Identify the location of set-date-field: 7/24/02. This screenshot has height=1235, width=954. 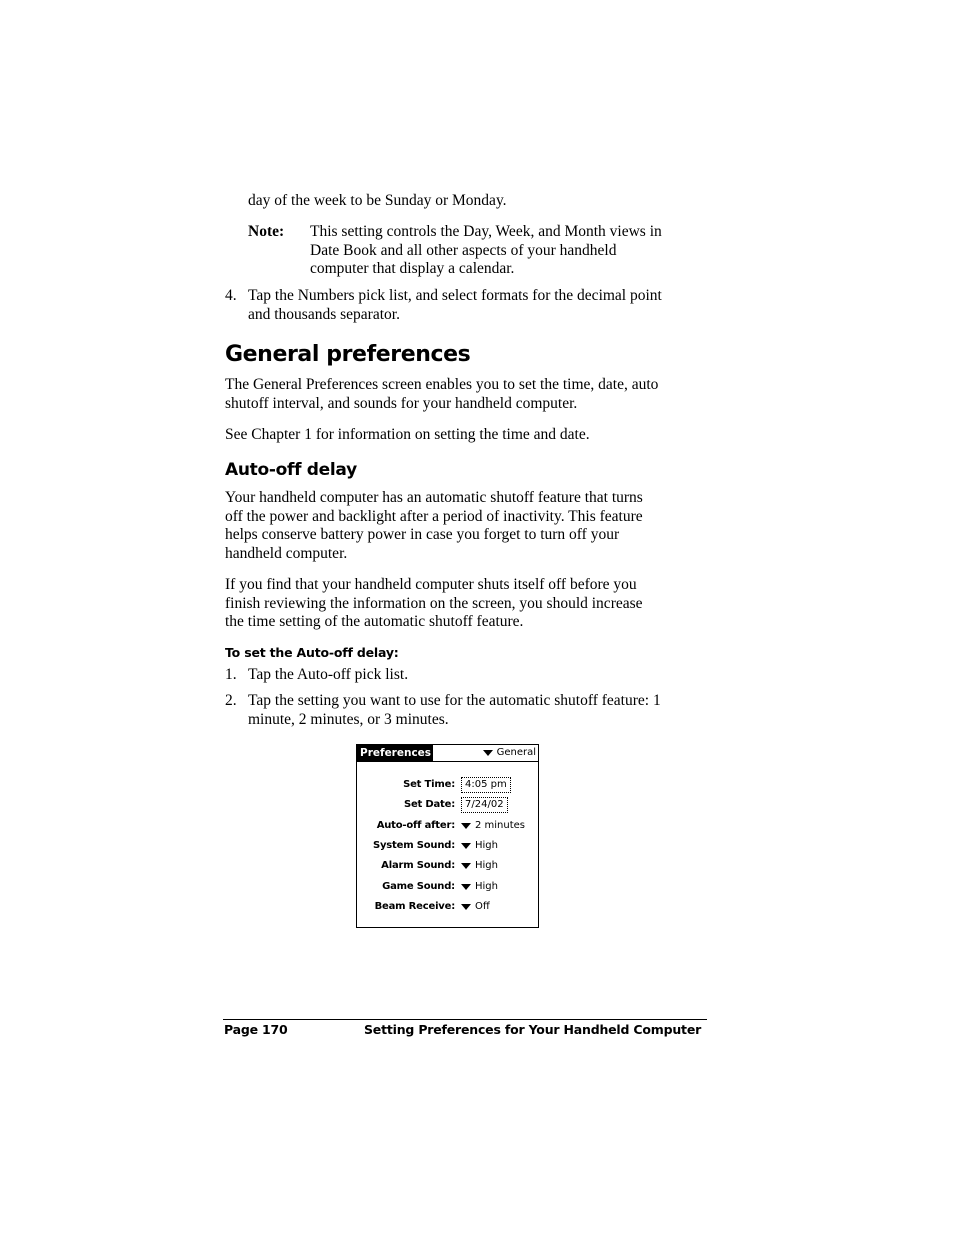
(484, 805).